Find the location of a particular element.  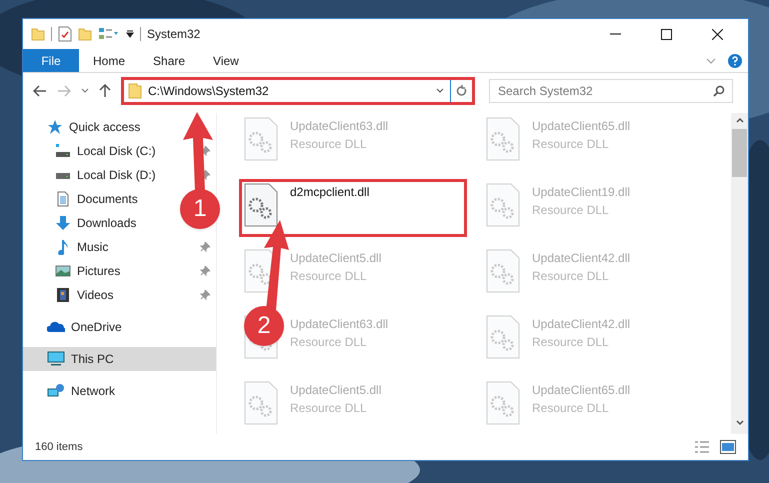

film-icon is located at coordinates (63, 295).